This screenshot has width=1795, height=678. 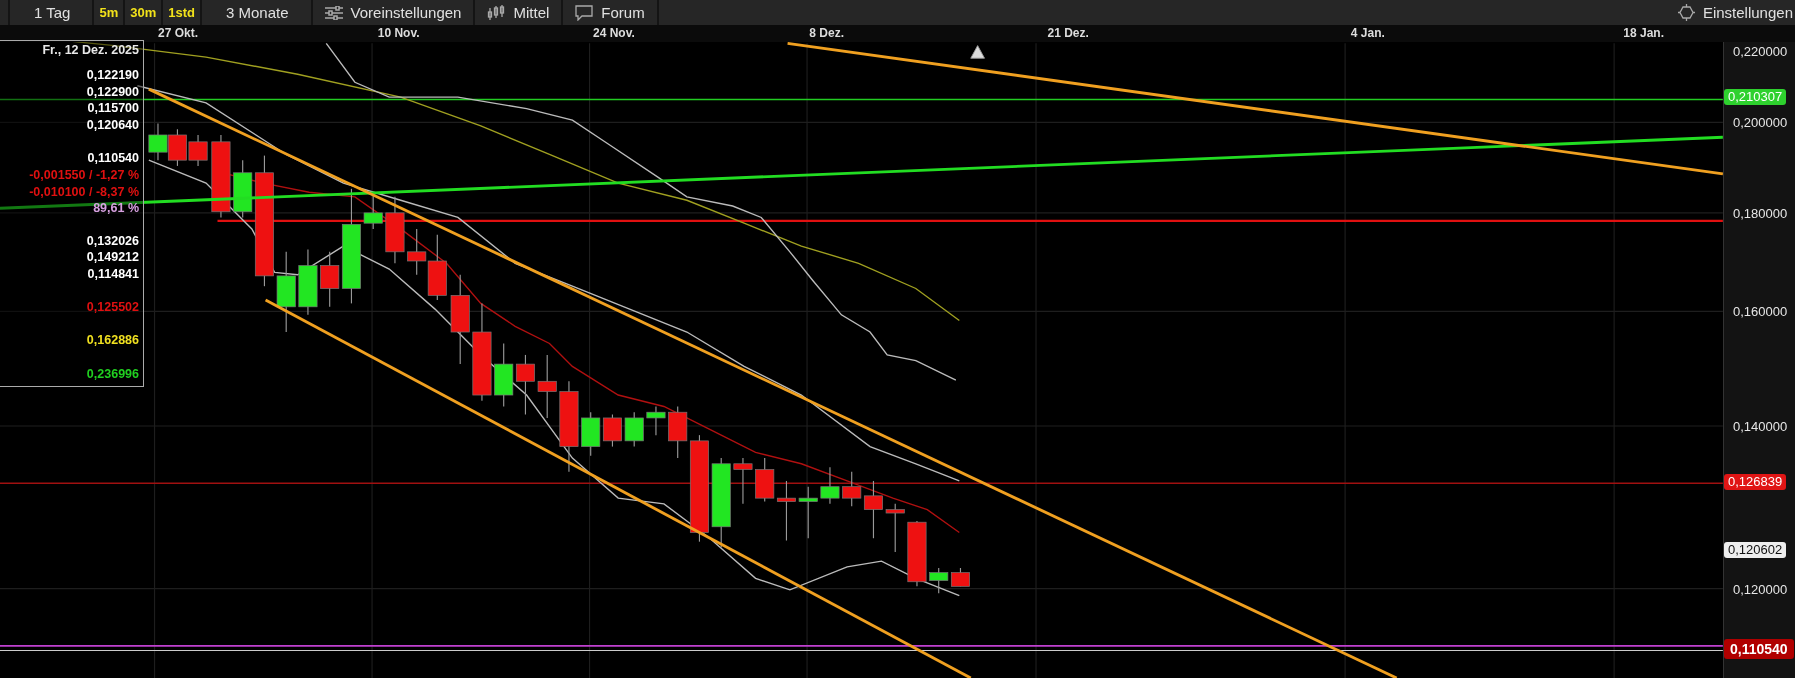 What do you see at coordinates (1760, 123) in the screenshot?
I see `price-label: 0,200000` at bounding box center [1760, 123].